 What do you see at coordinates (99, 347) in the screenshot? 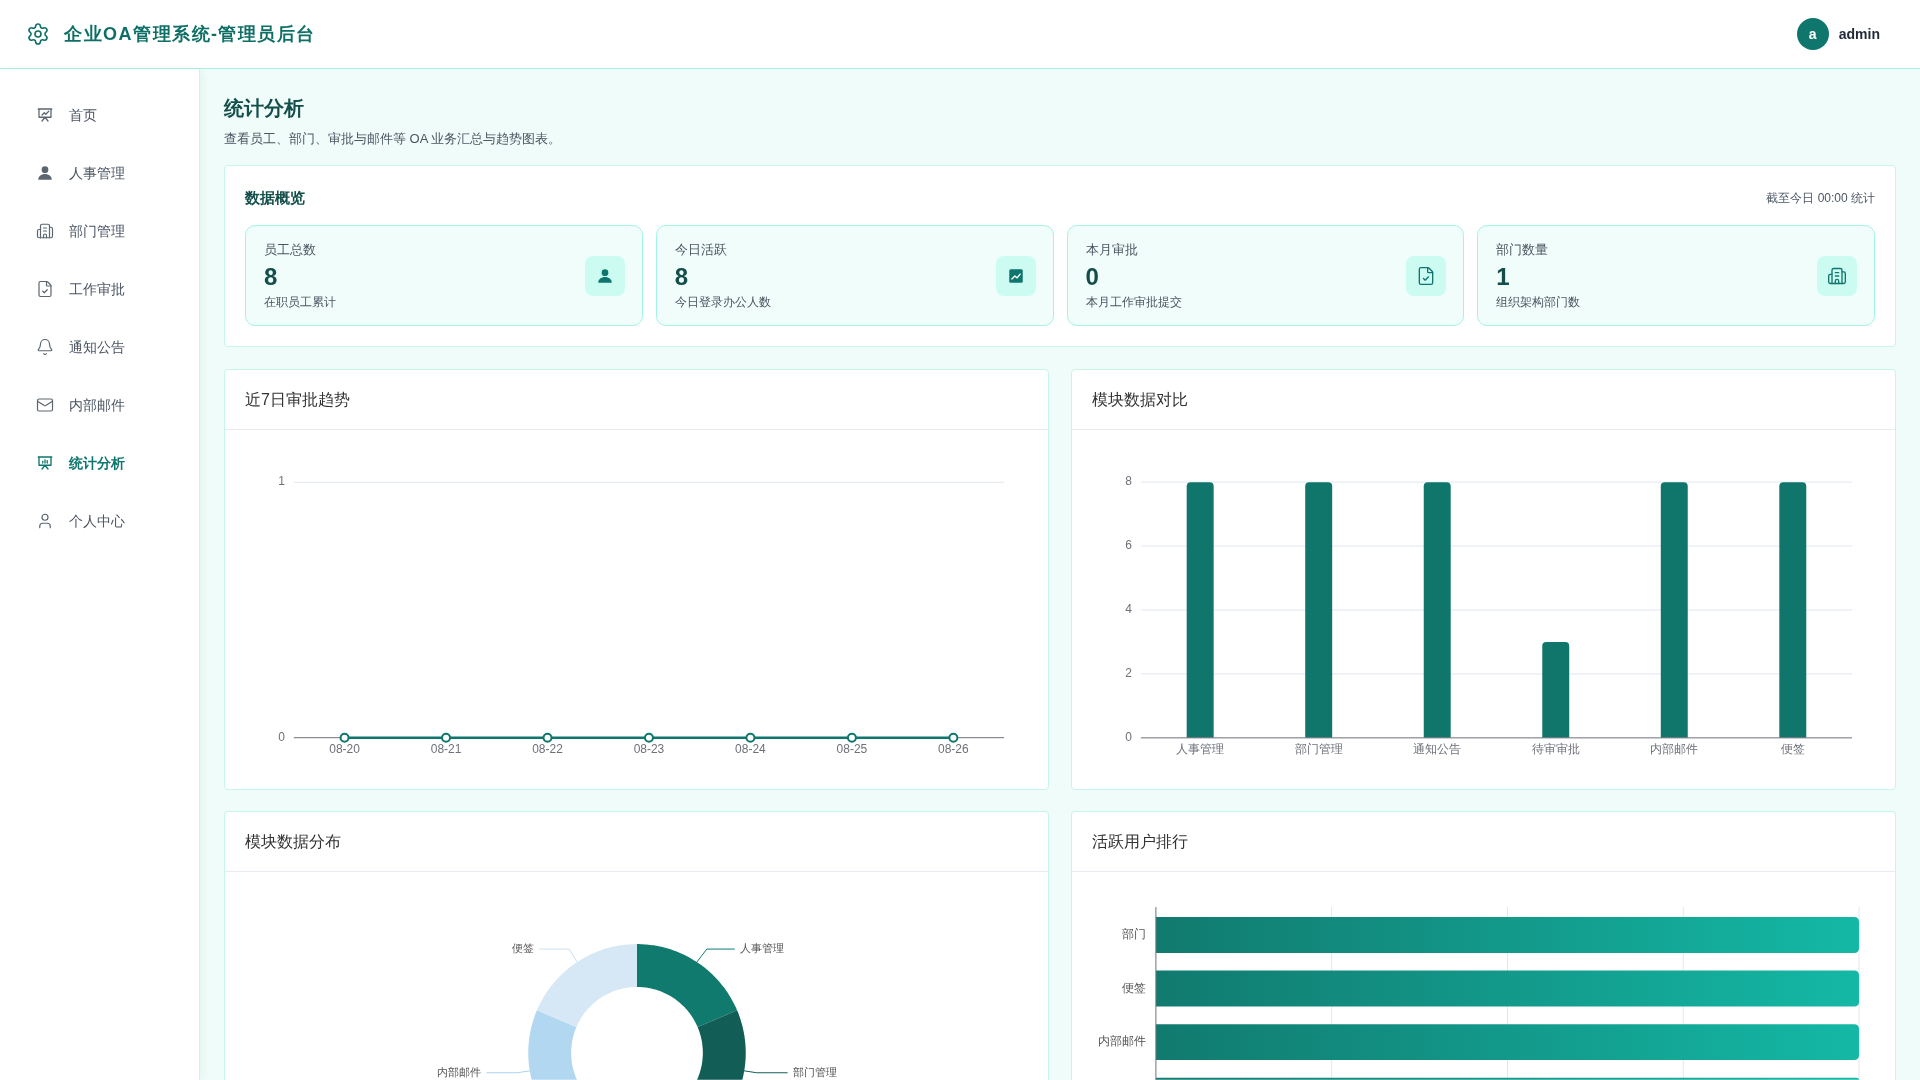
I see `sidebar-item: 通知公告` at bounding box center [99, 347].